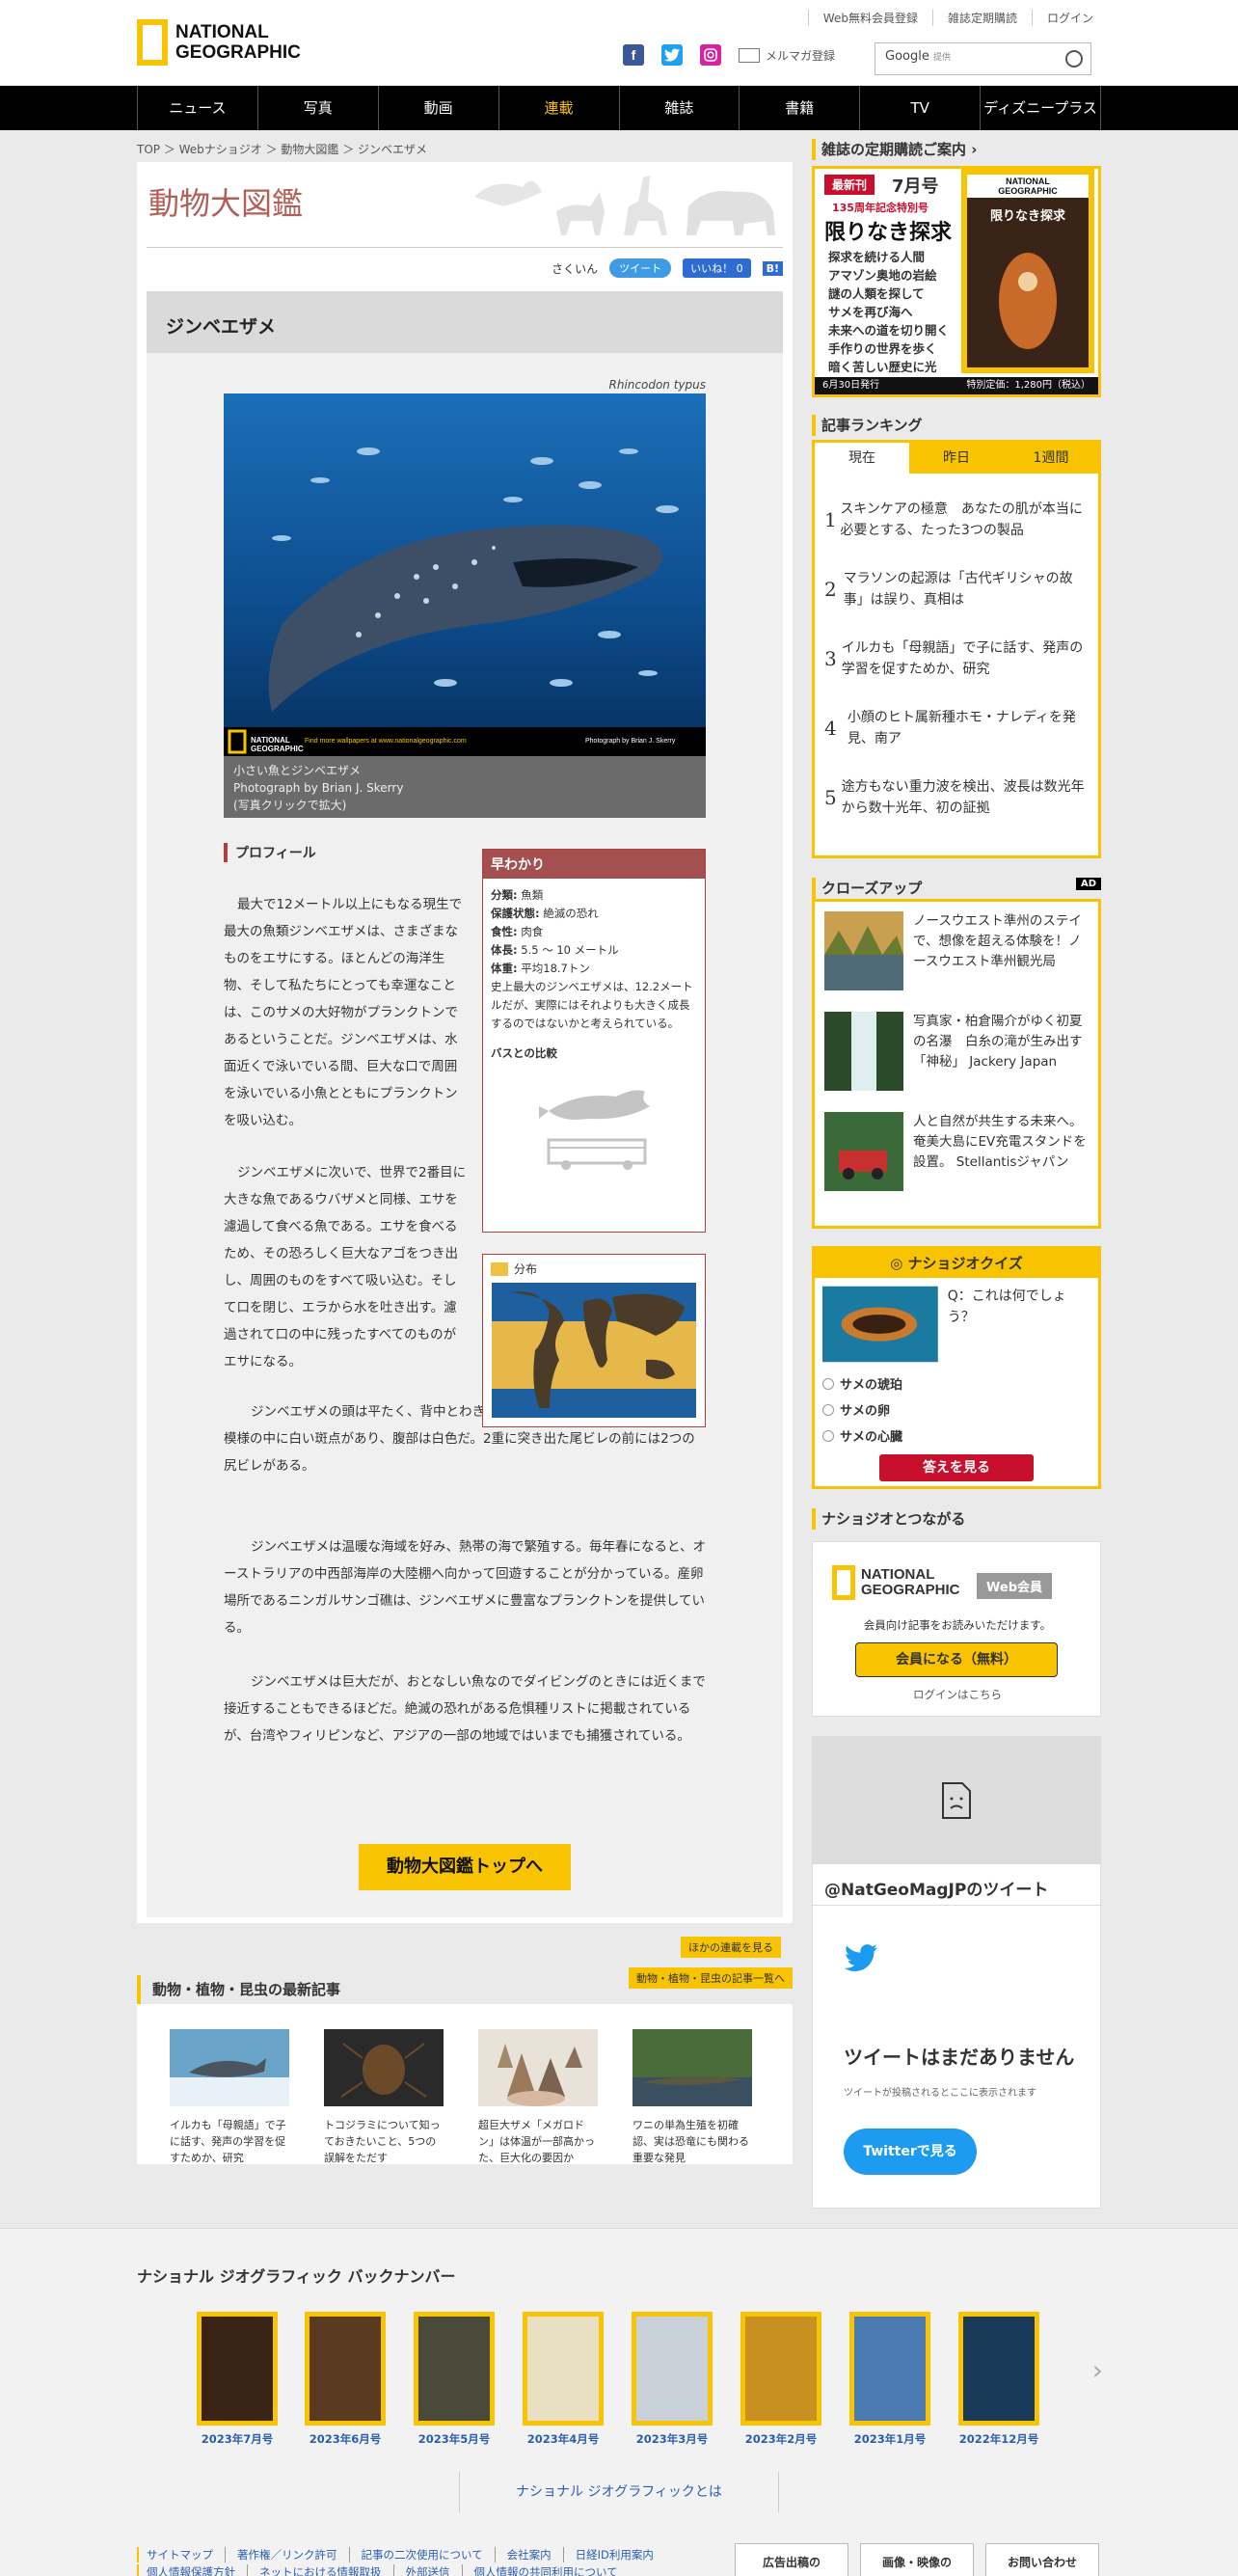  What do you see at coordinates (594, 1350) in the screenshot?
I see `distribution-map` at bounding box center [594, 1350].